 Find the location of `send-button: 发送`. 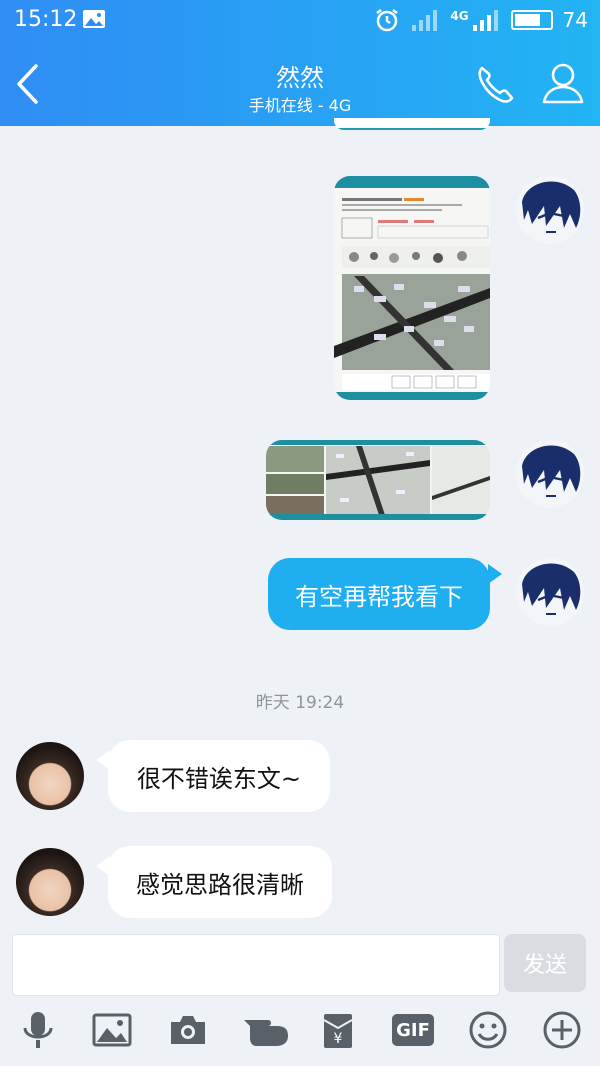

send-button: 发送 is located at coordinates (545, 963).